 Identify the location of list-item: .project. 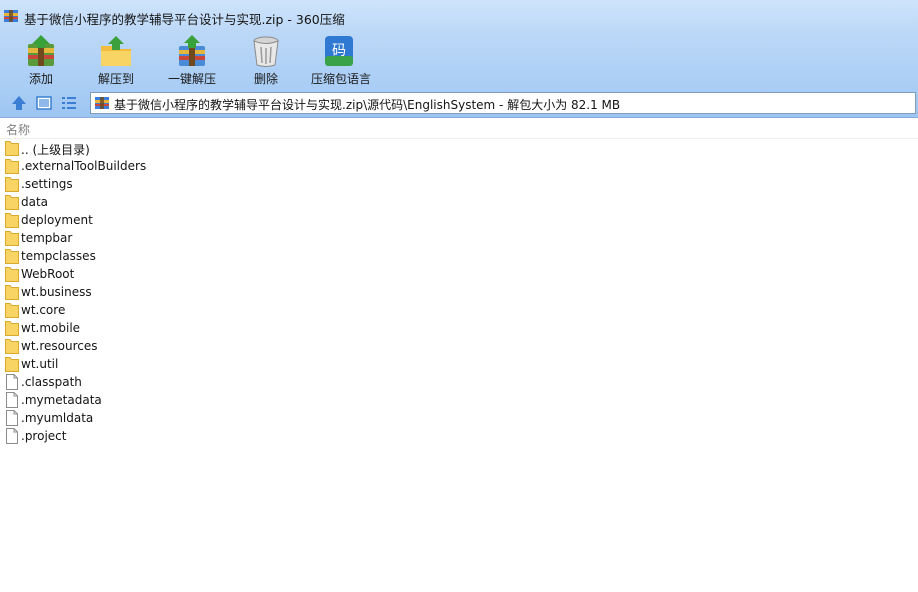
(459, 436).